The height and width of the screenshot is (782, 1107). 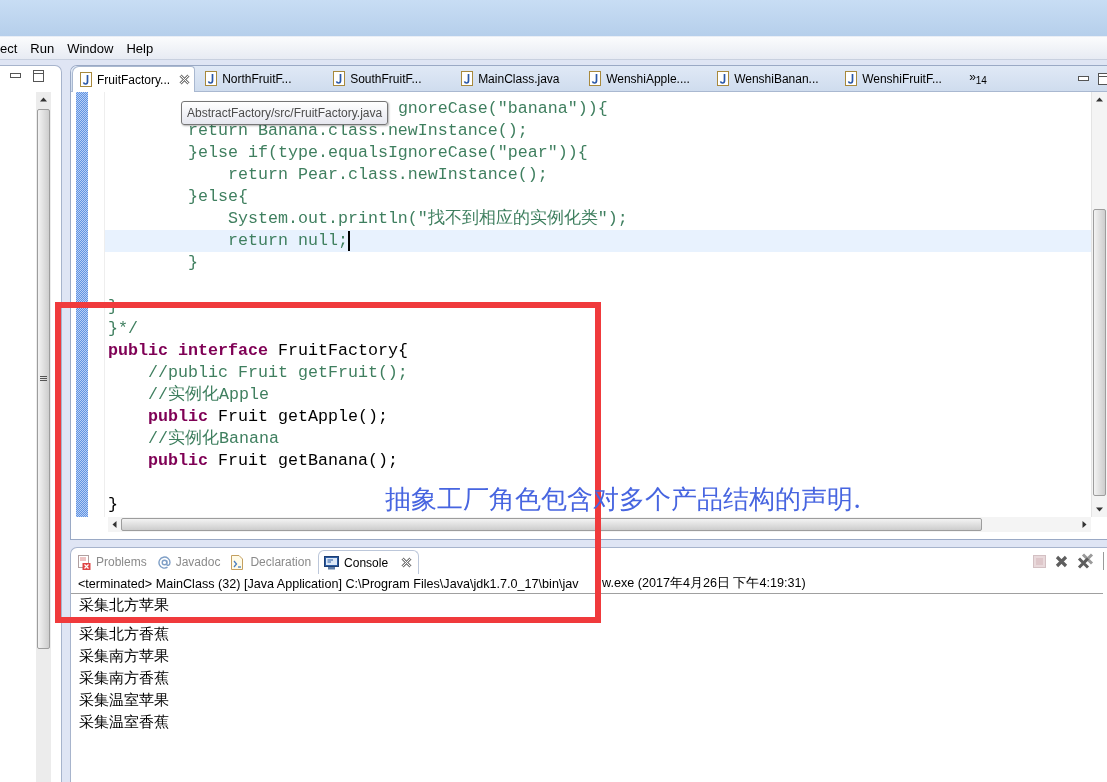 What do you see at coordinates (84, 562) in the screenshot?
I see `problems-icon` at bounding box center [84, 562].